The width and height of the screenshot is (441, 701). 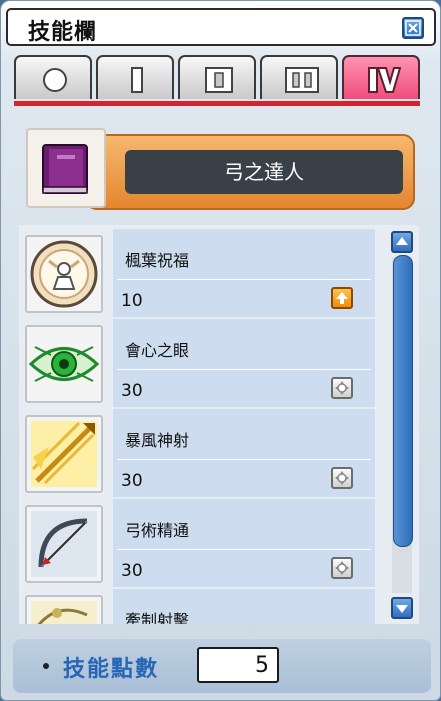 What do you see at coordinates (46, 666) in the screenshot?
I see `bullet-icon` at bounding box center [46, 666].